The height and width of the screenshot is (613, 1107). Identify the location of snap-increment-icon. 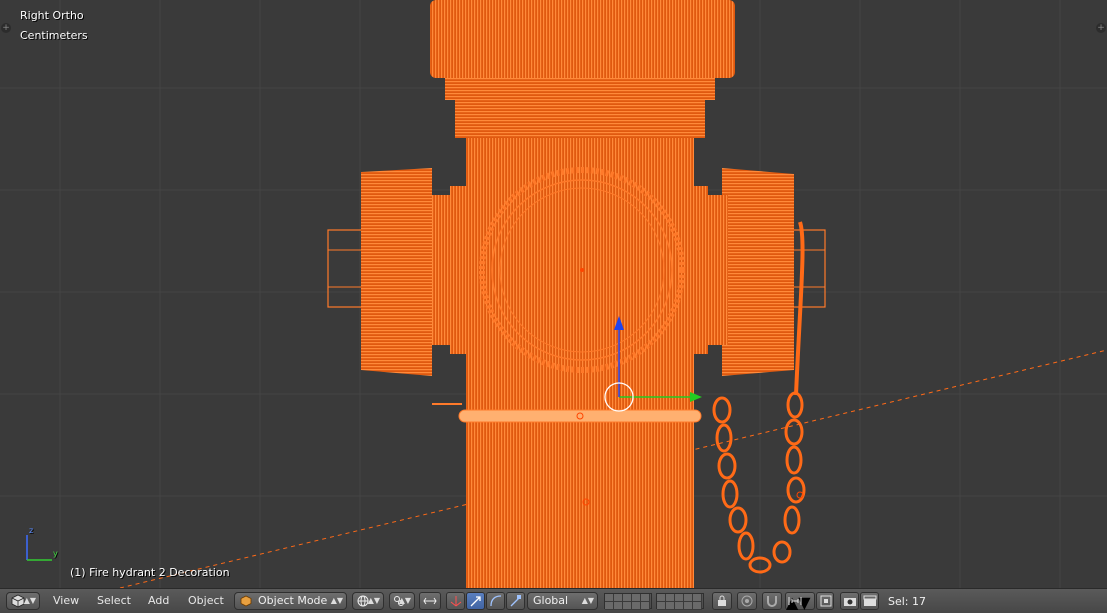
(795, 601).